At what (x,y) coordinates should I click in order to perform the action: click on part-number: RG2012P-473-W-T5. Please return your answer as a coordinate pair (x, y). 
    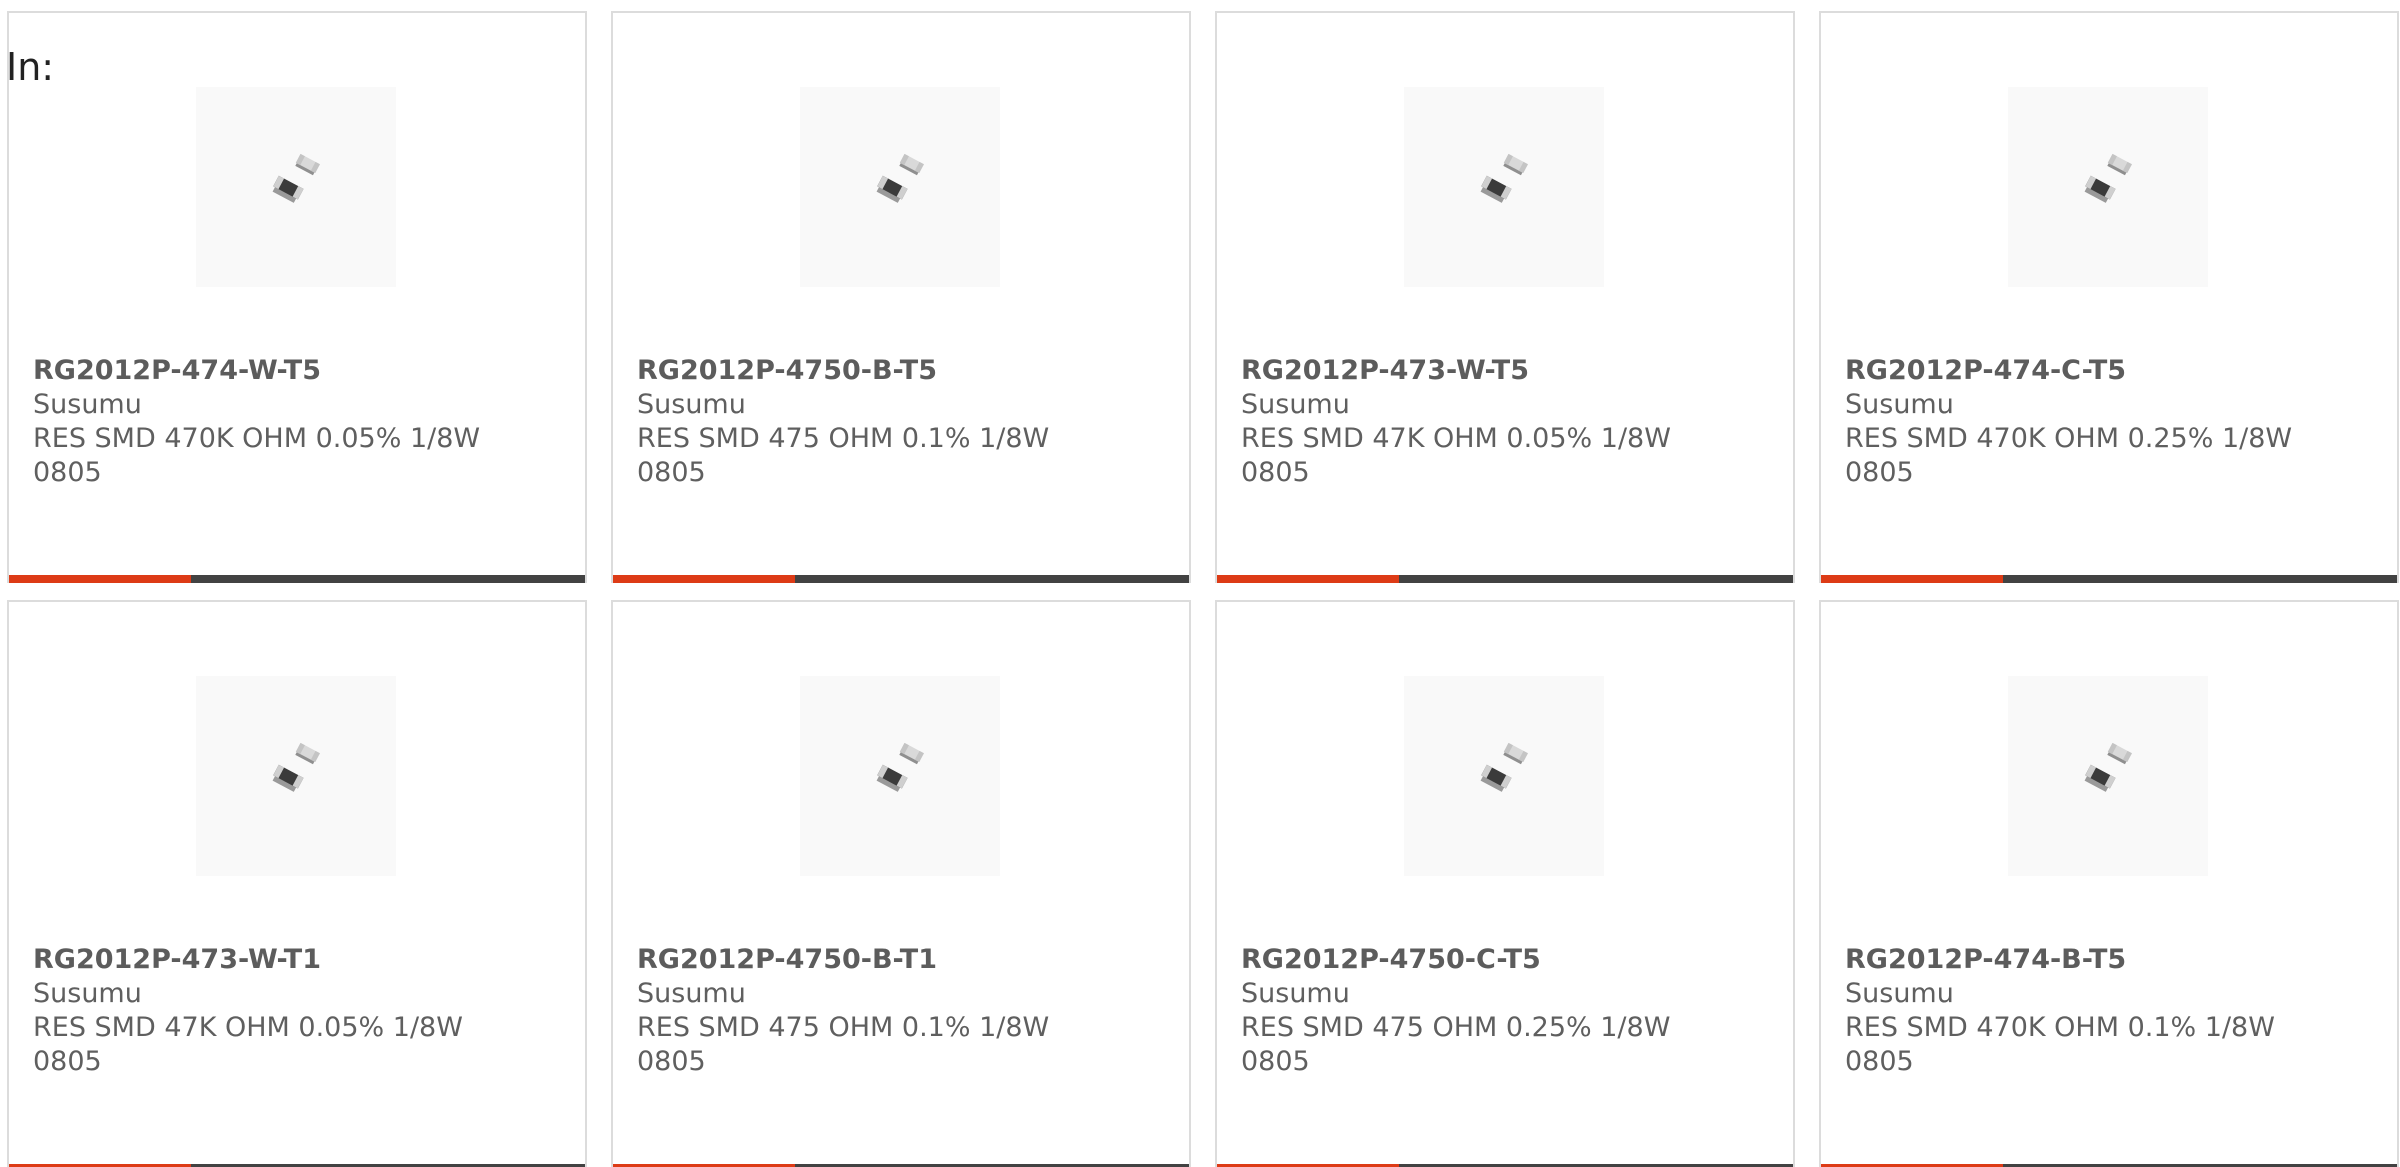
    Looking at the image, I should click on (1501, 371).